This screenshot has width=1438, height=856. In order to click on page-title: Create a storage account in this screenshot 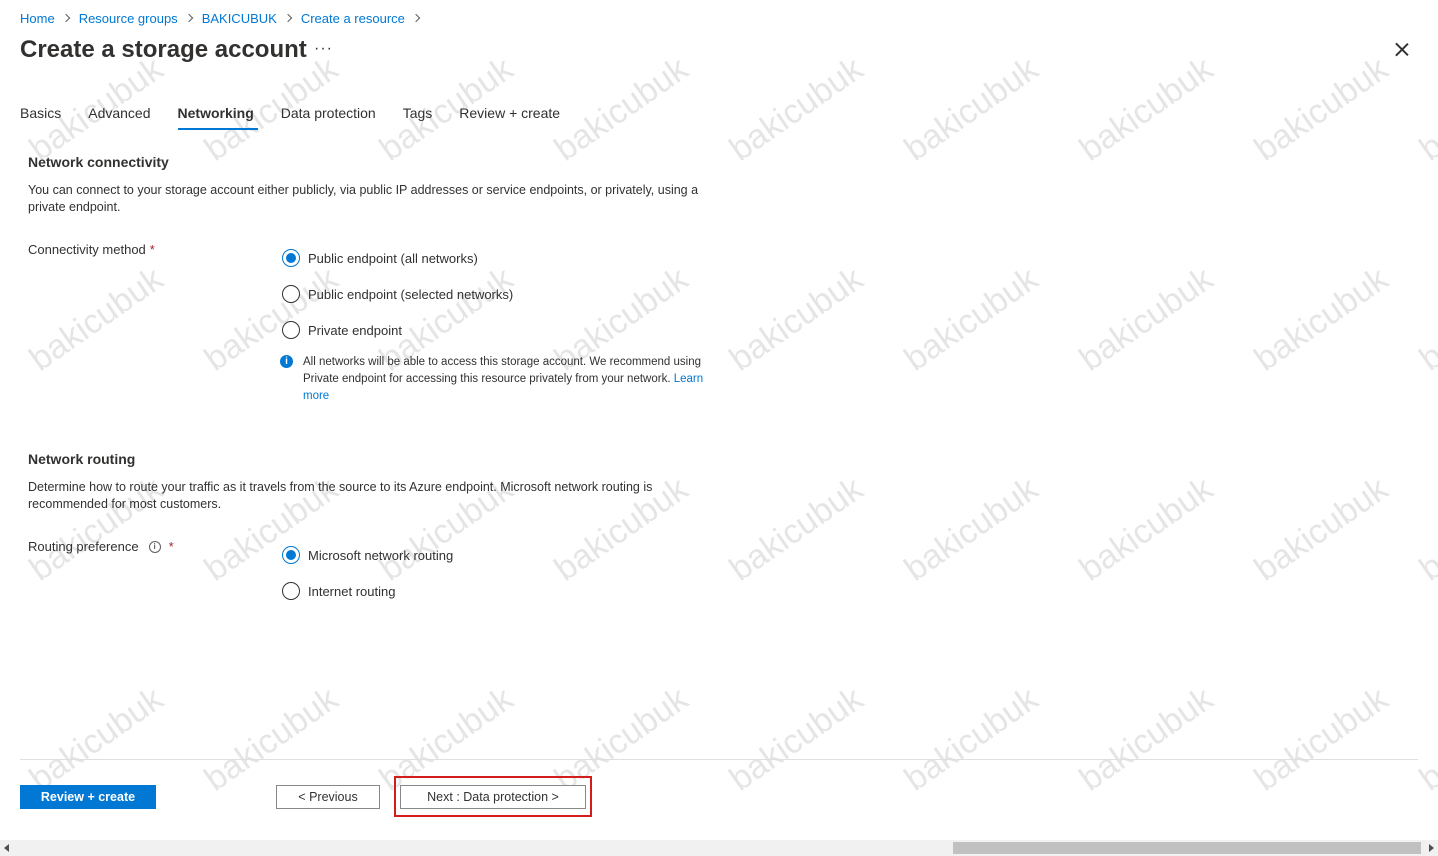, I will do `click(163, 49)`.